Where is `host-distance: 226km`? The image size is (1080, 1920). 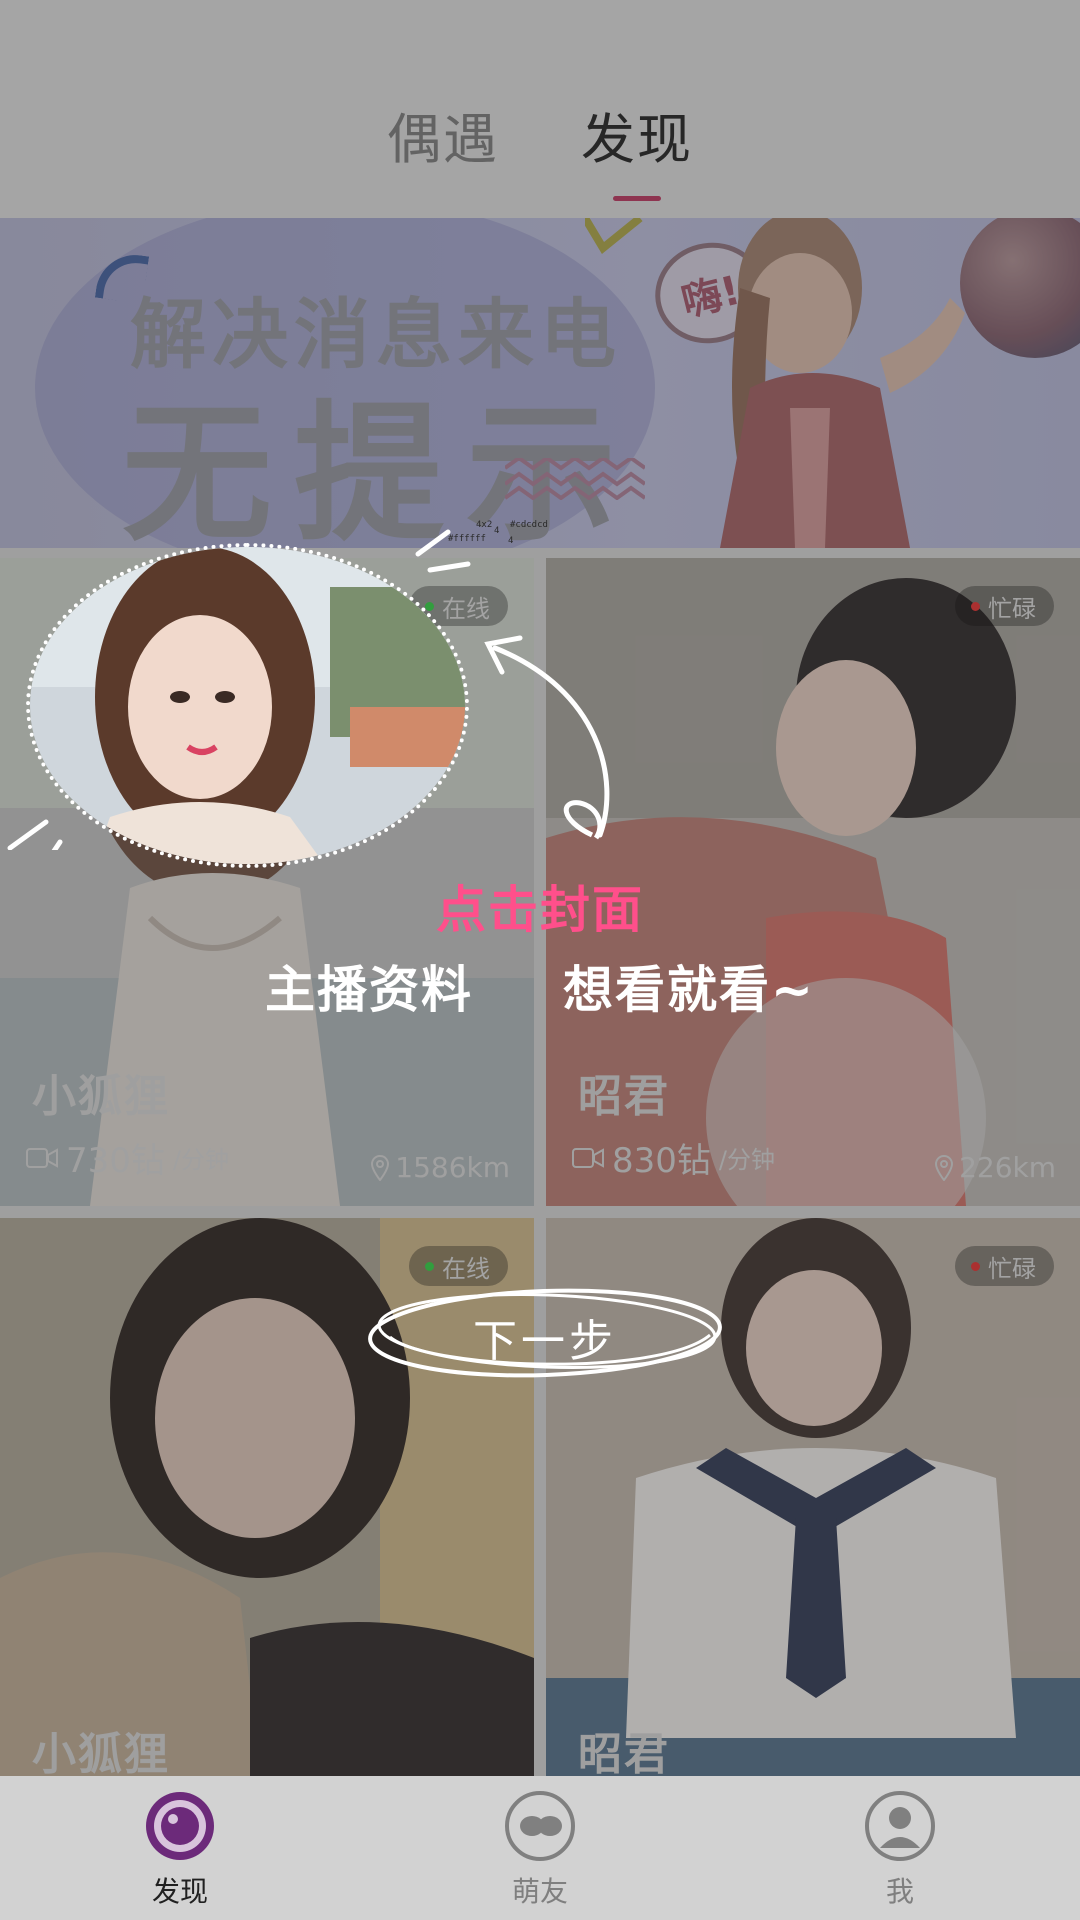 host-distance: 226km is located at coordinates (995, 1167).